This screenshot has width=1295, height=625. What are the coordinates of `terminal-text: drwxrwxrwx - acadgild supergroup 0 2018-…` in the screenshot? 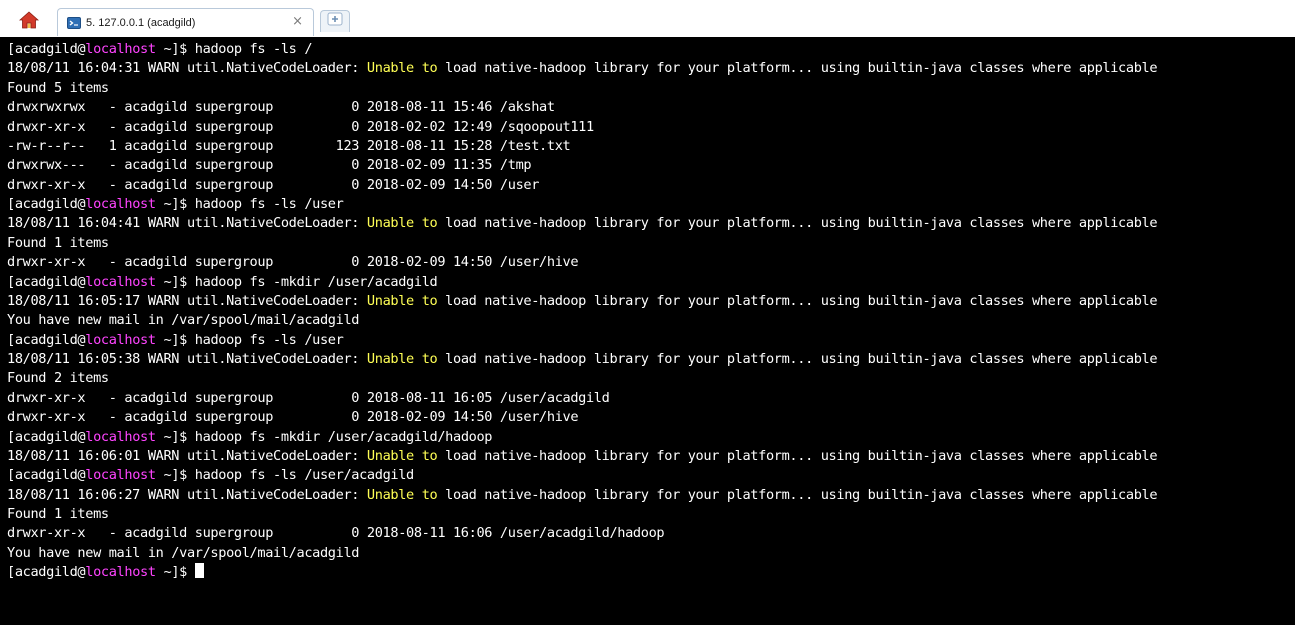 It's located at (281, 107).